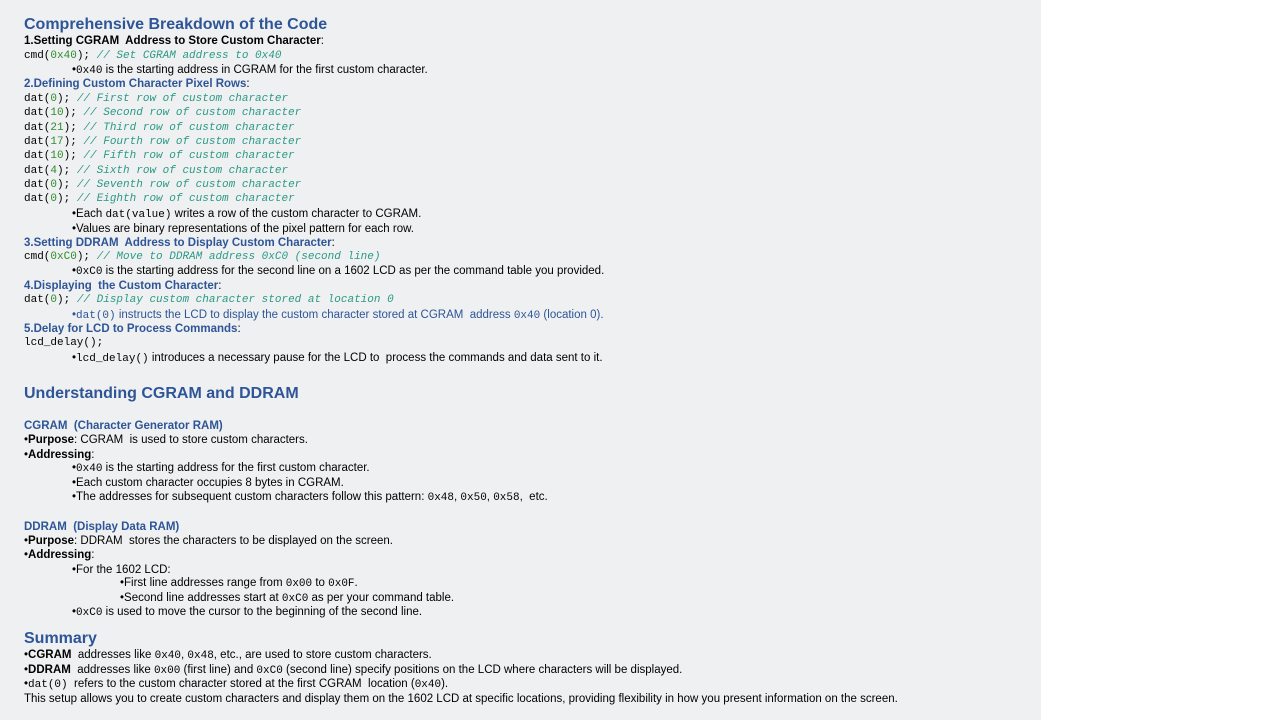 The width and height of the screenshot is (1280, 720). I want to click on section5-heading: 5.Delay for LCD to Process Commands:, so click(132, 329).